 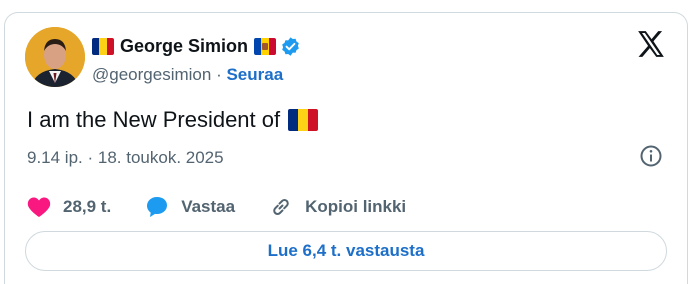 I want to click on author-name: George Simion, so click(x=184, y=46).